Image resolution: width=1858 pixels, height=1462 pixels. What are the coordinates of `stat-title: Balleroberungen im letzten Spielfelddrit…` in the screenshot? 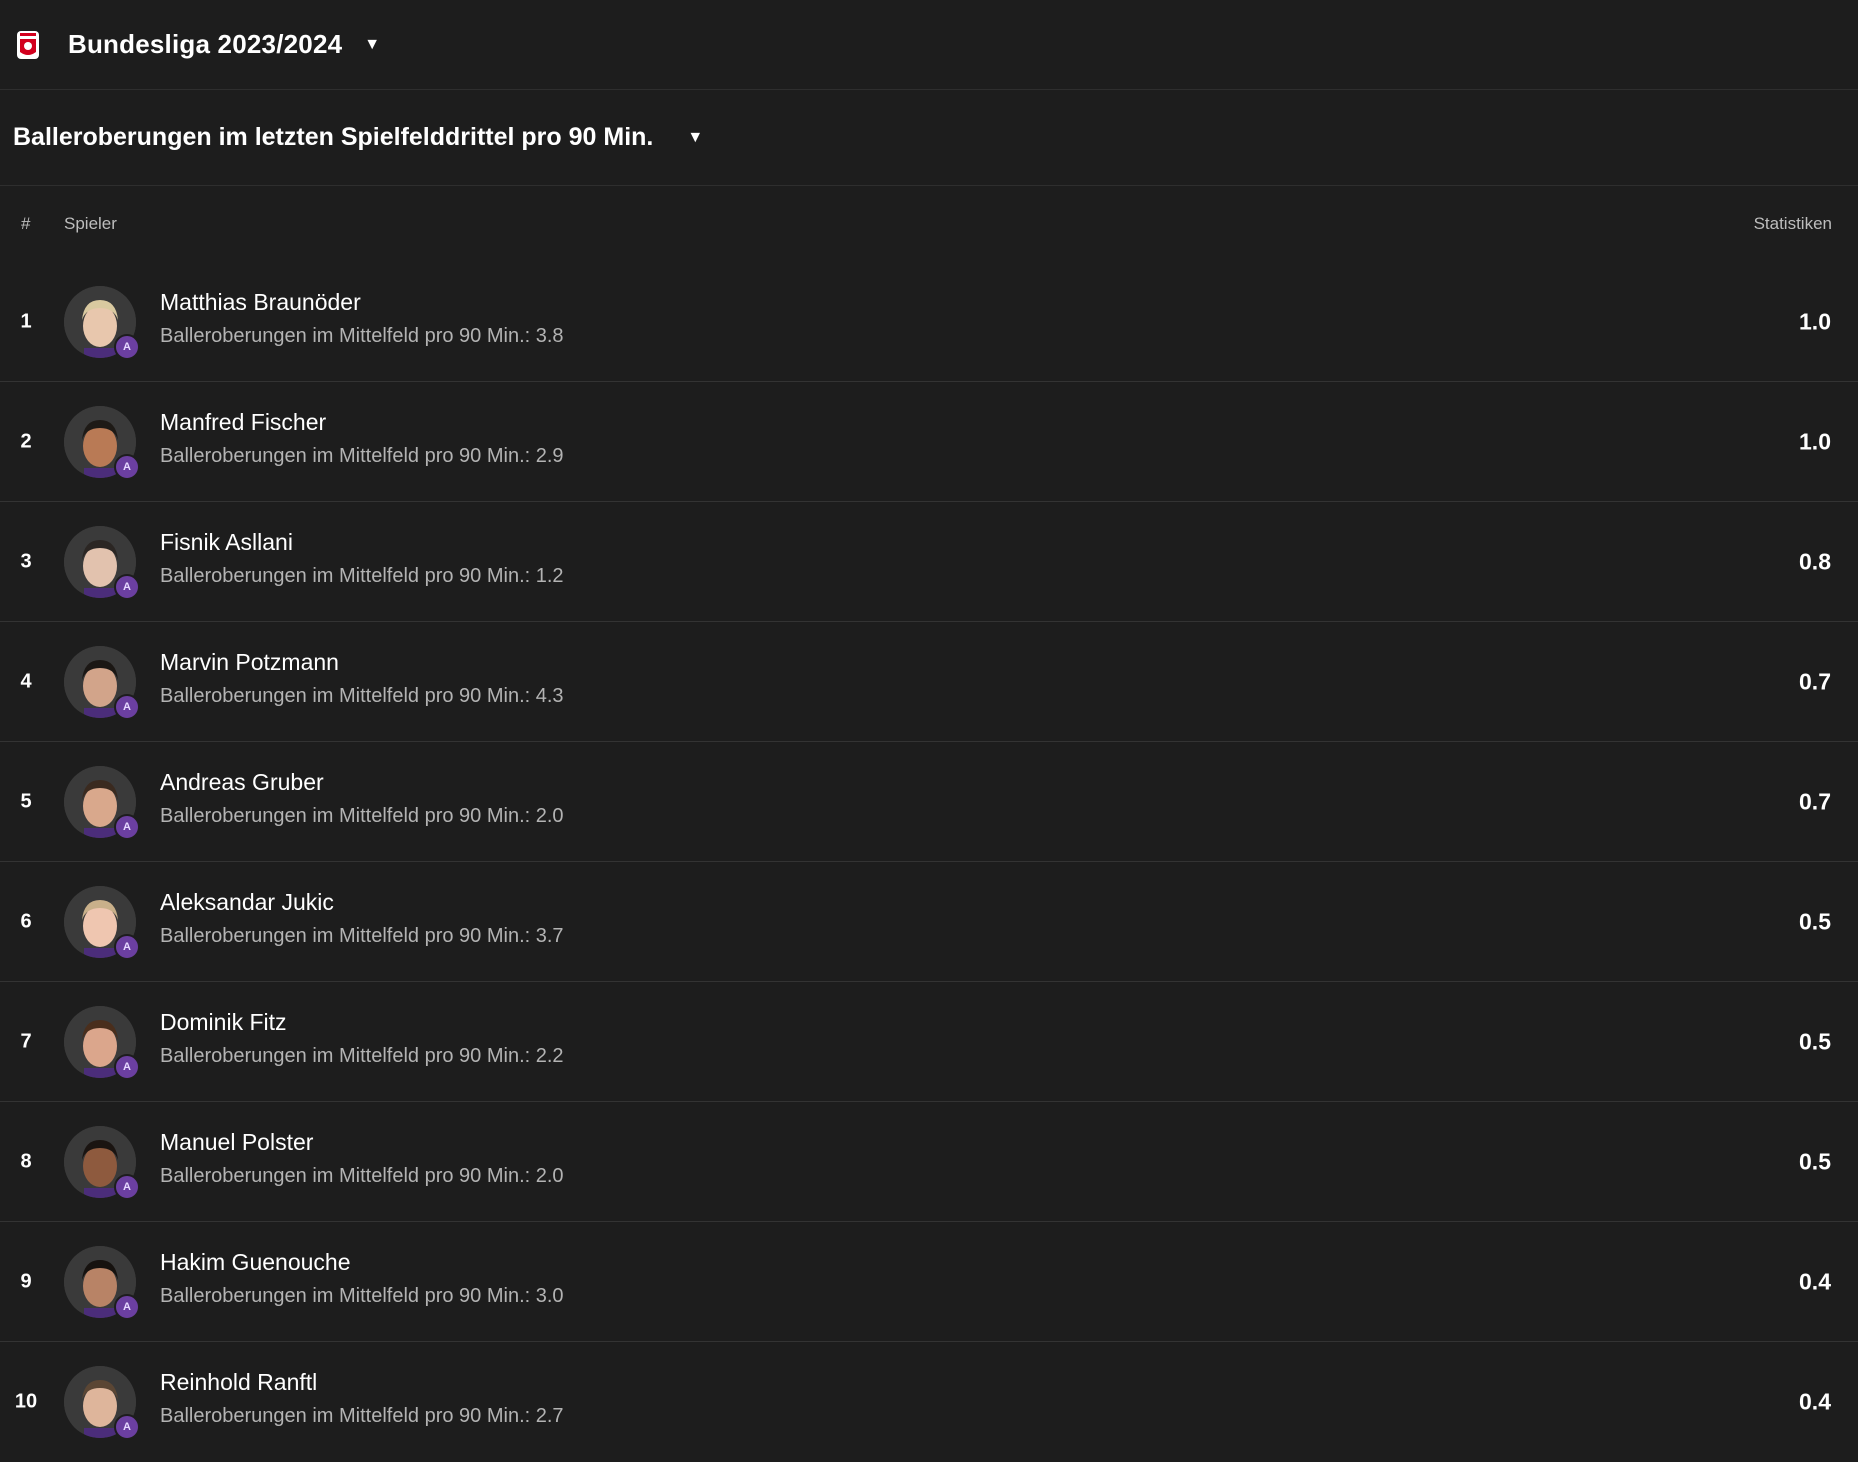 It's located at (333, 137).